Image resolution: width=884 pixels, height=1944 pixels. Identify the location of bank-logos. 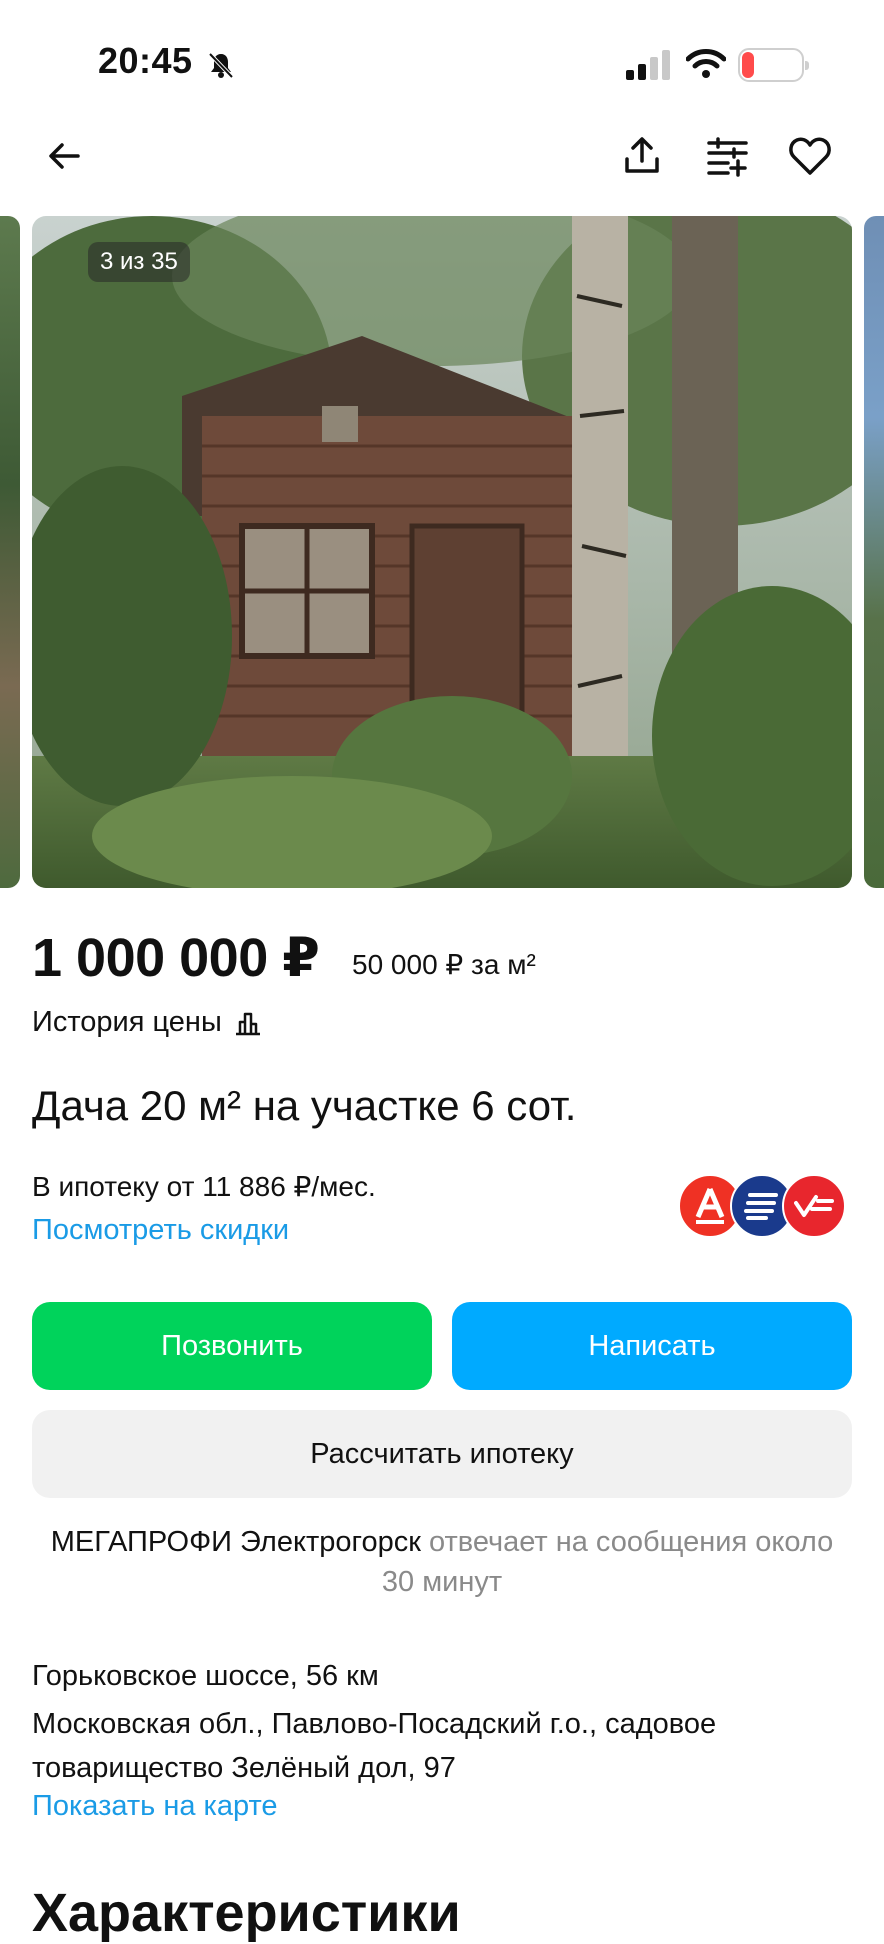
(763, 1207).